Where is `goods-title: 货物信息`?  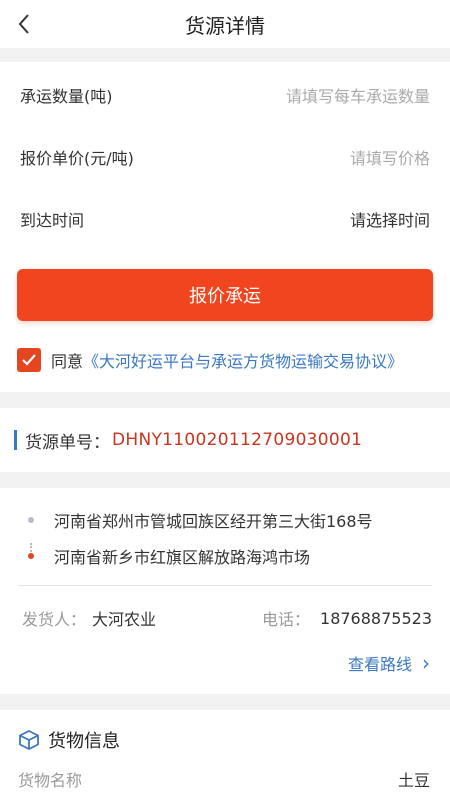 goods-title: 货物信息 is located at coordinates (84, 741).